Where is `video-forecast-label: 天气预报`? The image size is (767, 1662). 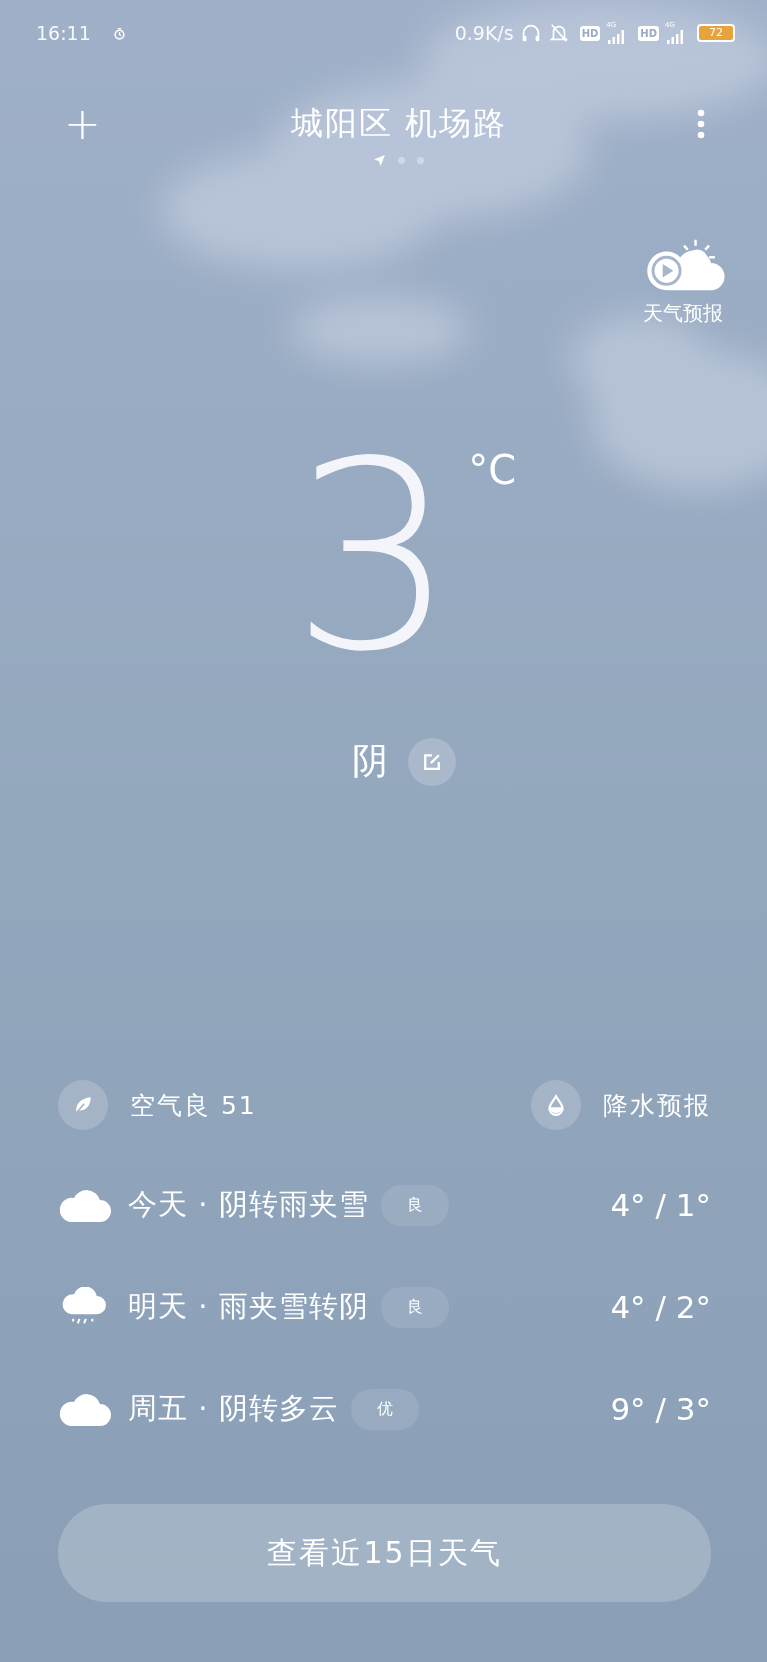
video-forecast-label: 天气预报 is located at coordinates (683, 313).